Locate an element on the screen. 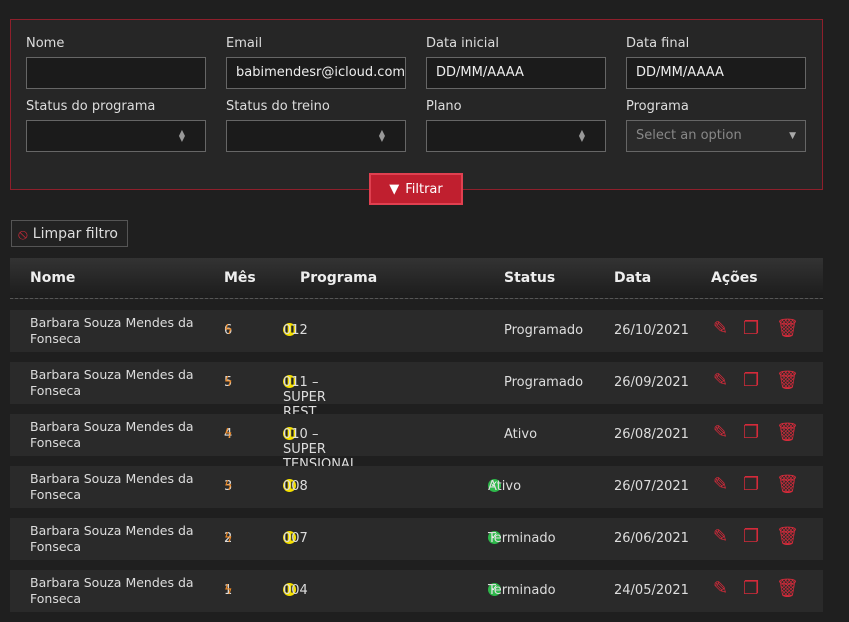  programa-select: Select an option ▼ is located at coordinates (716, 136).